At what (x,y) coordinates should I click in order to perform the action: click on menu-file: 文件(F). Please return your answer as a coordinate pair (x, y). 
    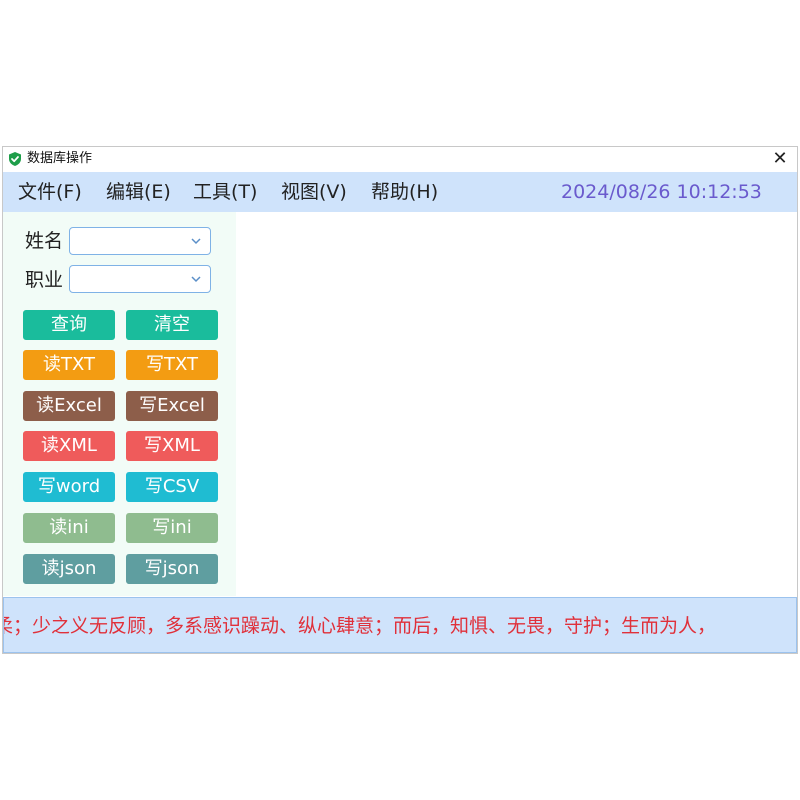
    Looking at the image, I should click on (50, 192).